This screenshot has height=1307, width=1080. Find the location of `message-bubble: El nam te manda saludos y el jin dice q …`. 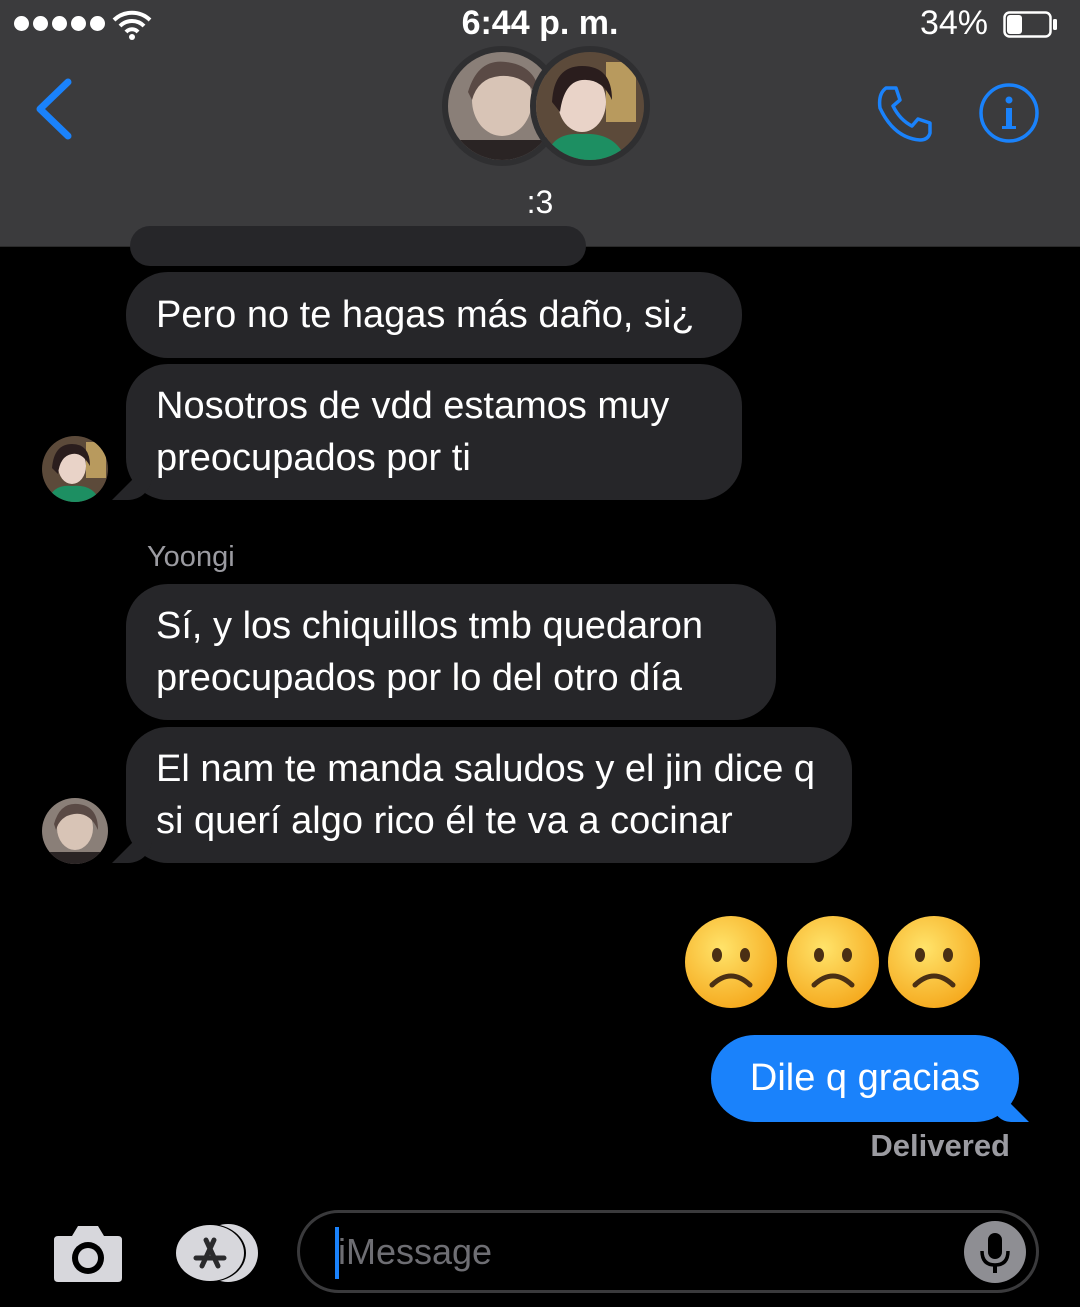

message-bubble: El nam te manda saludos y el jin dice q … is located at coordinates (482, 795).